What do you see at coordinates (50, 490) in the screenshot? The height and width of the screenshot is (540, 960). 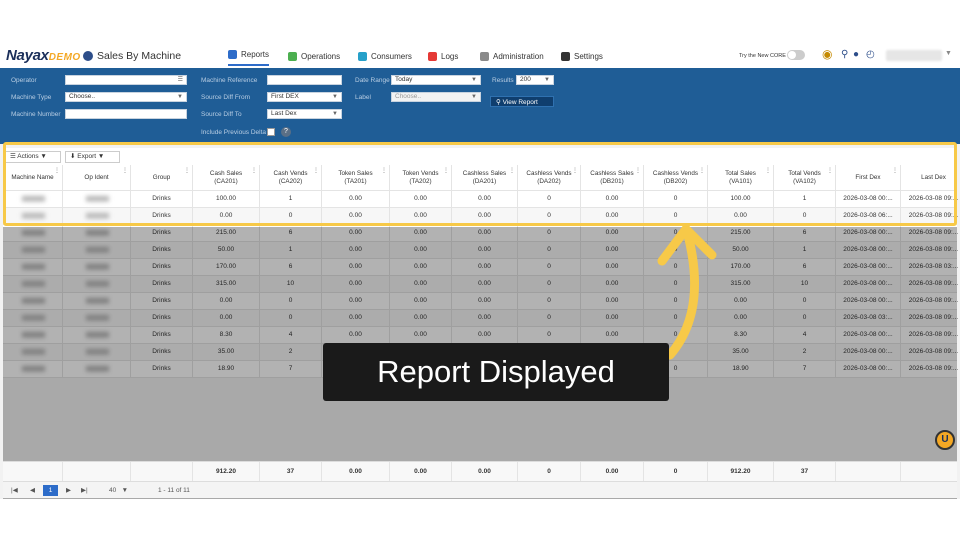 I see `current-page: 1` at bounding box center [50, 490].